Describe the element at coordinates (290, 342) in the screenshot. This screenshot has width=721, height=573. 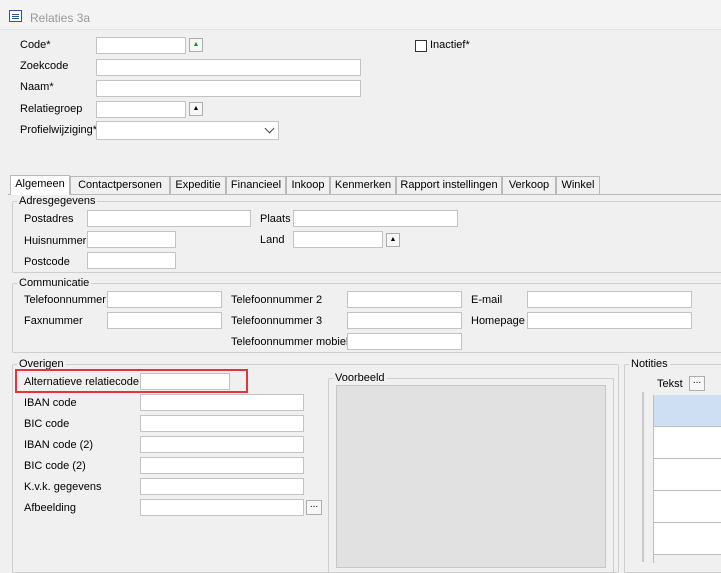
I see `telefoonnummer-mobiel-label: Telefoonnummer mobiel` at that location.